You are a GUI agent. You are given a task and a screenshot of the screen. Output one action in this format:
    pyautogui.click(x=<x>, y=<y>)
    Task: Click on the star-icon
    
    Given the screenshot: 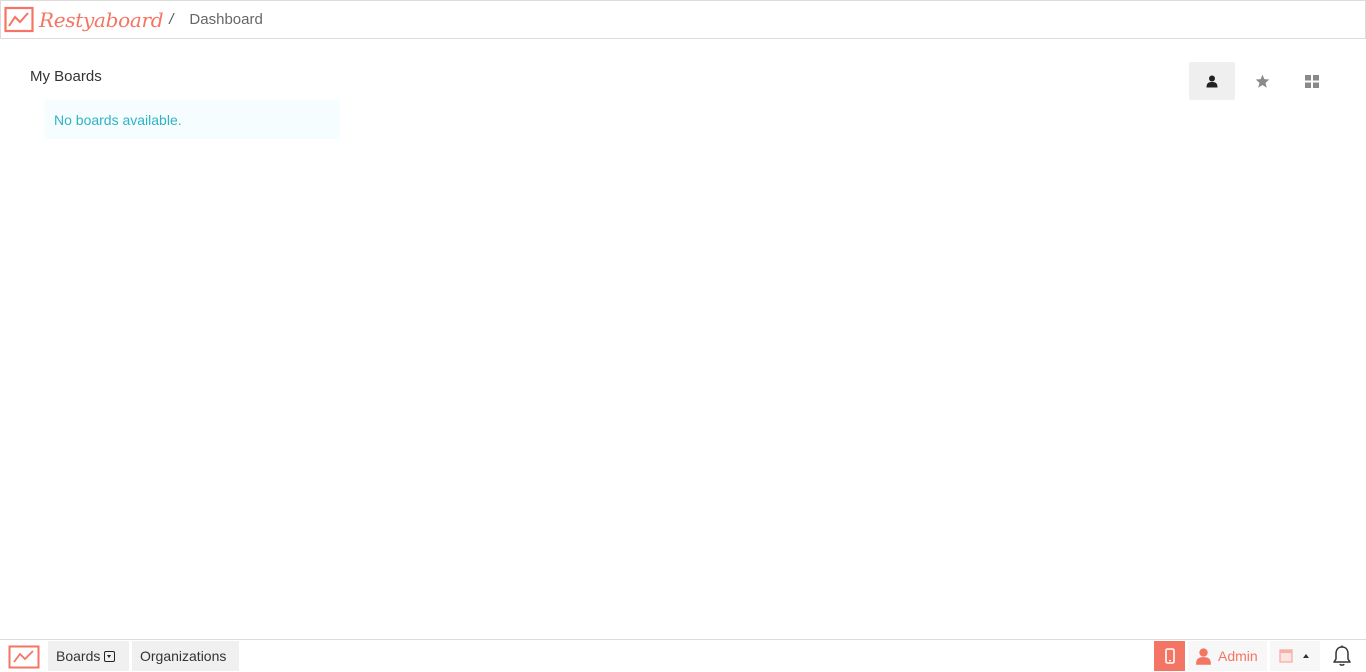 What is the action you would take?
    pyautogui.click(x=1262, y=81)
    